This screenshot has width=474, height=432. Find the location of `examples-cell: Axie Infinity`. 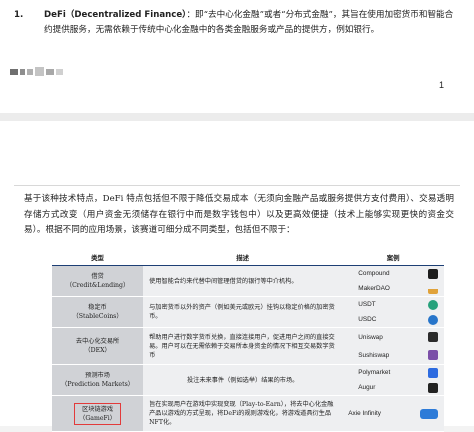

examples-cell: Axie Infinity is located at coordinates (393, 413).